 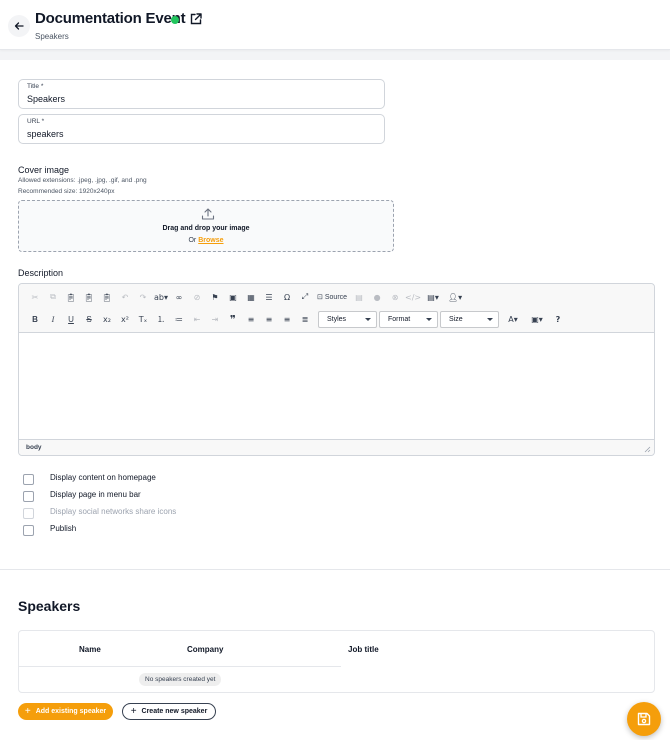 I want to click on unlink-icon: ⊘, so click(x=197, y=297).